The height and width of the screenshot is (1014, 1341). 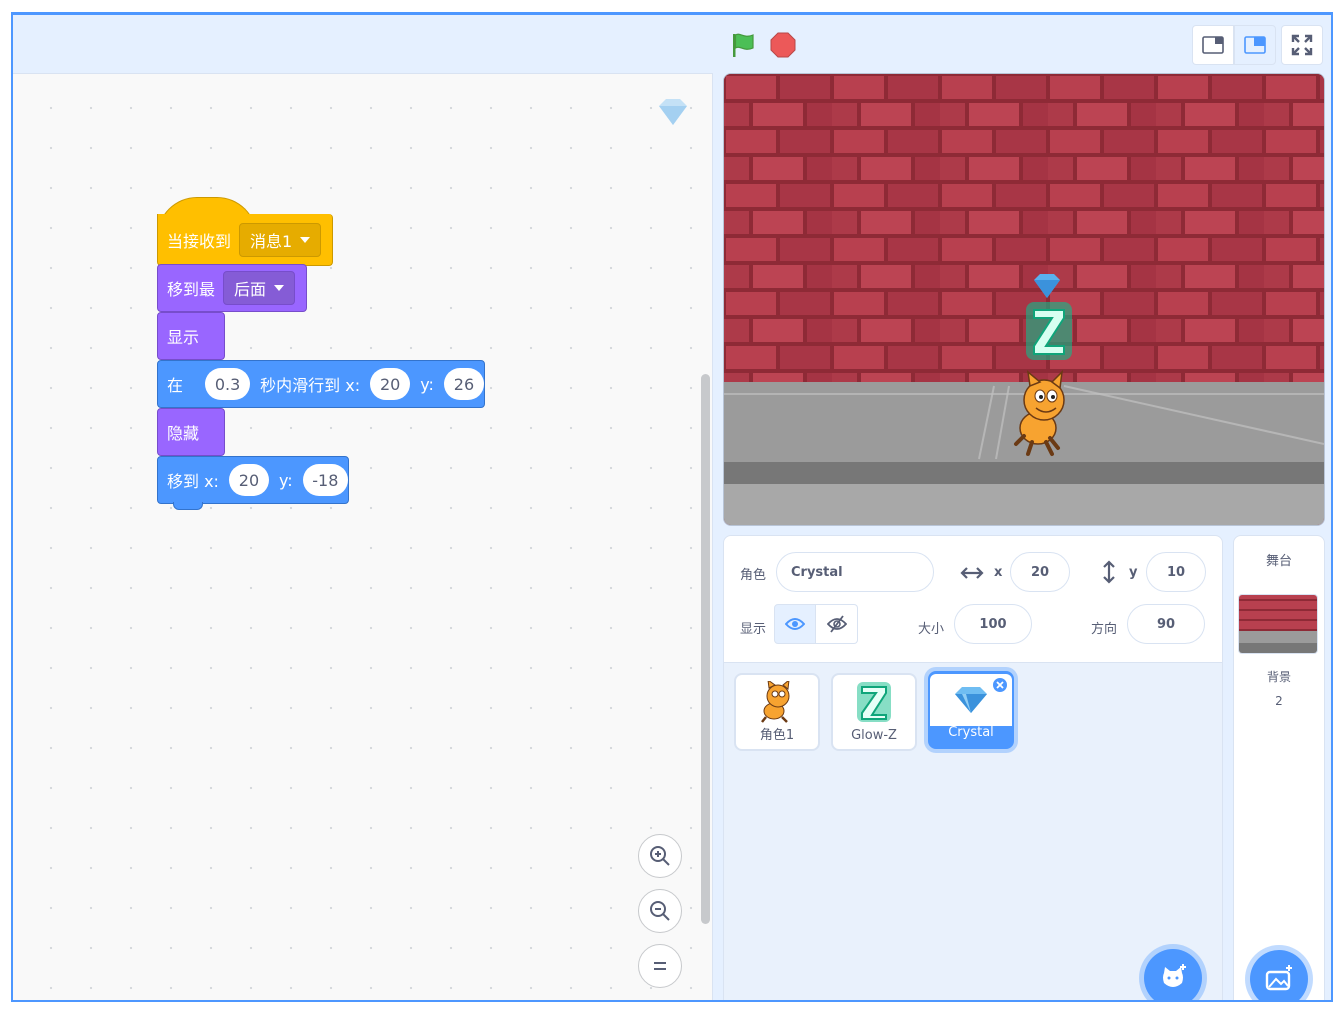 I want to click on when-receive-block: 当接收到 消息1, so click(x=245, y=240).